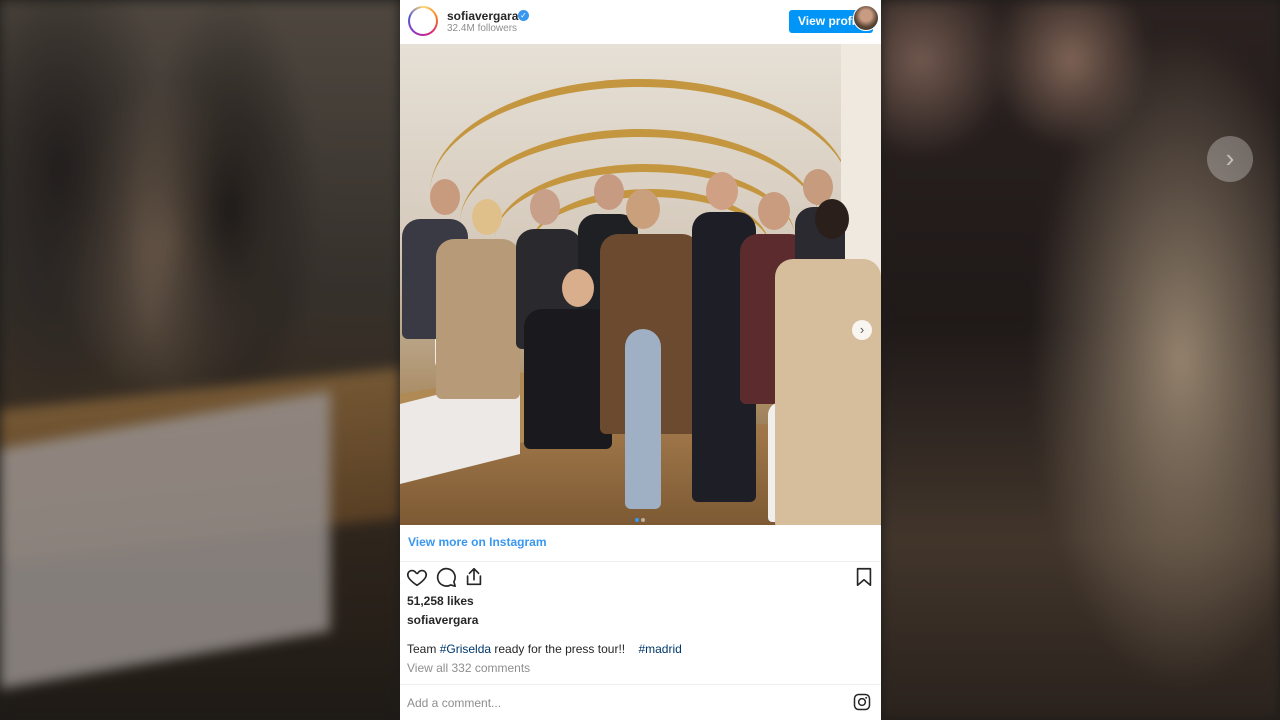 This screenshot has width=1280, height=720. Describe the element at coordinates (523, 15) in the screenshot. I see `verified-badge-icon: ✓` at that location.